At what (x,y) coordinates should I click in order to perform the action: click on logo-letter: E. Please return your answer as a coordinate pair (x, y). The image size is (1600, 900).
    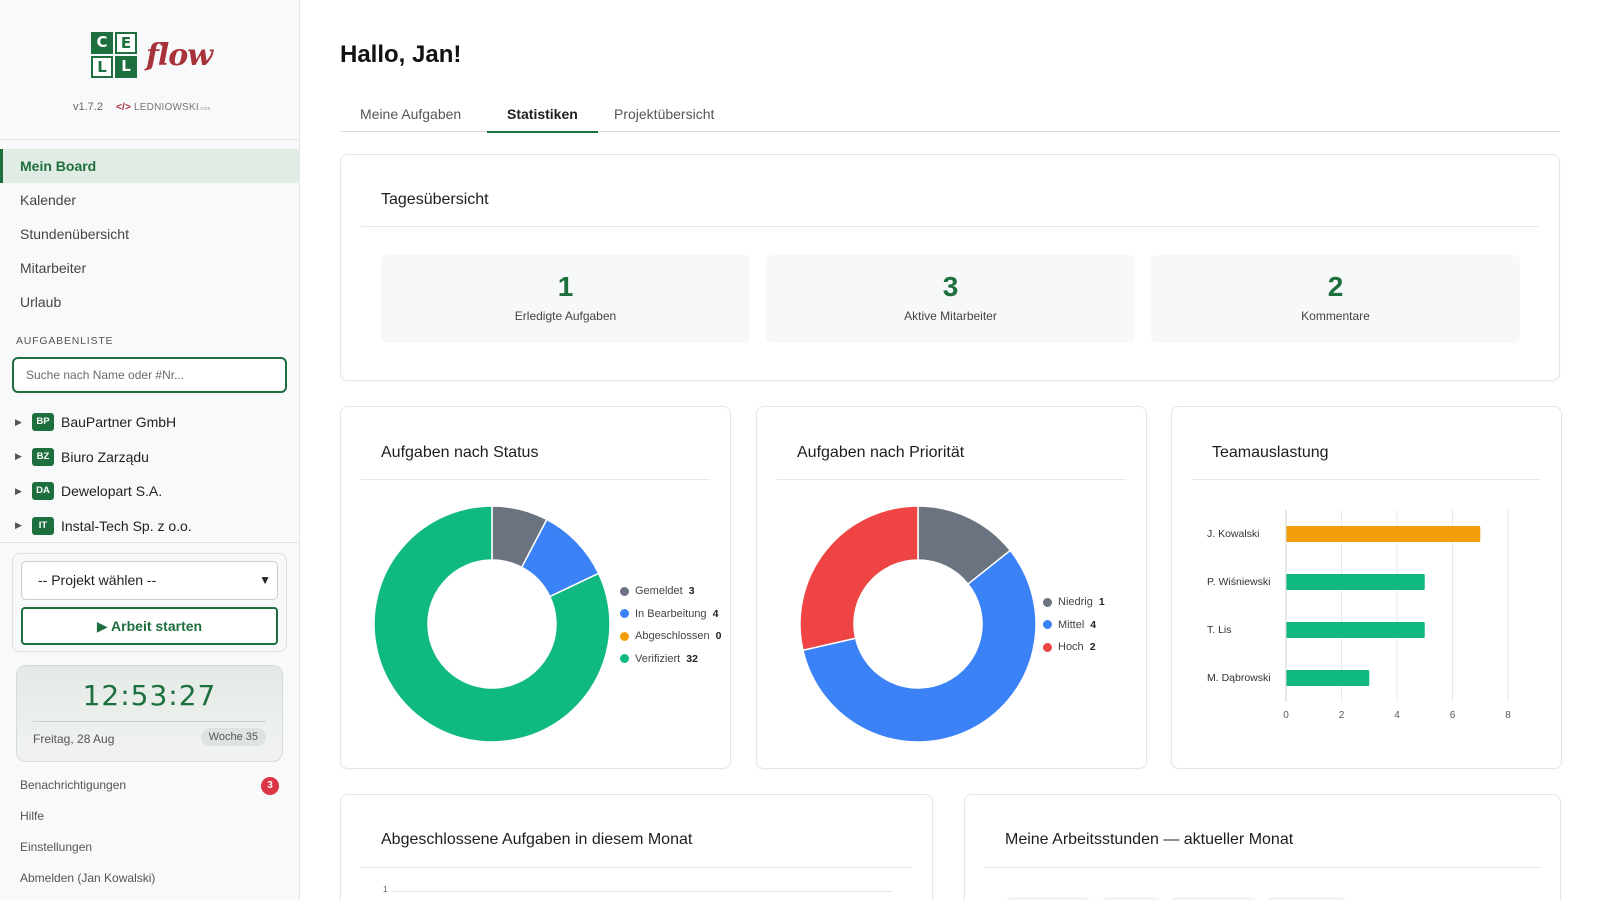
    Looking at the image, I should click on (126, 43).